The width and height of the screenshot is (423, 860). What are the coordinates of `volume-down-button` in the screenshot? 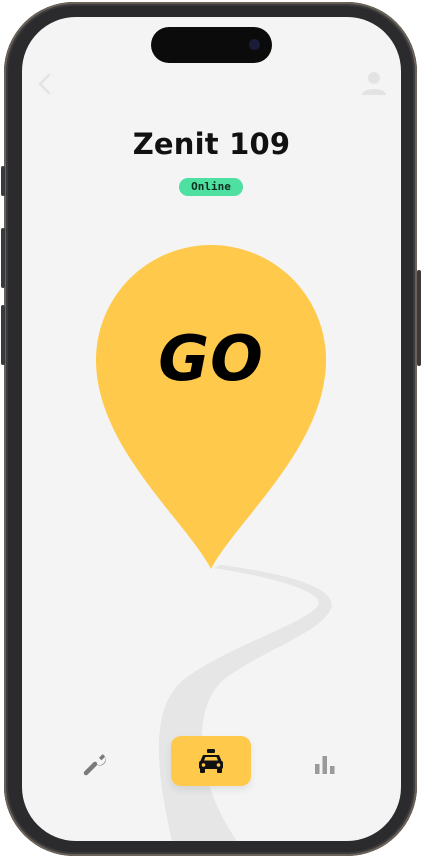 It's located at (3, 335).